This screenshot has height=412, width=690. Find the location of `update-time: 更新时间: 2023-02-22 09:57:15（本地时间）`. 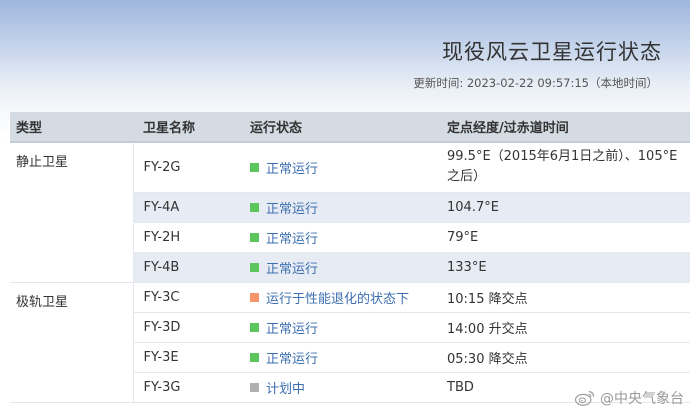

update-time: 更新时间: 2023-02-22 09:57:15（本地时间） is located at coordinates (535, 83).